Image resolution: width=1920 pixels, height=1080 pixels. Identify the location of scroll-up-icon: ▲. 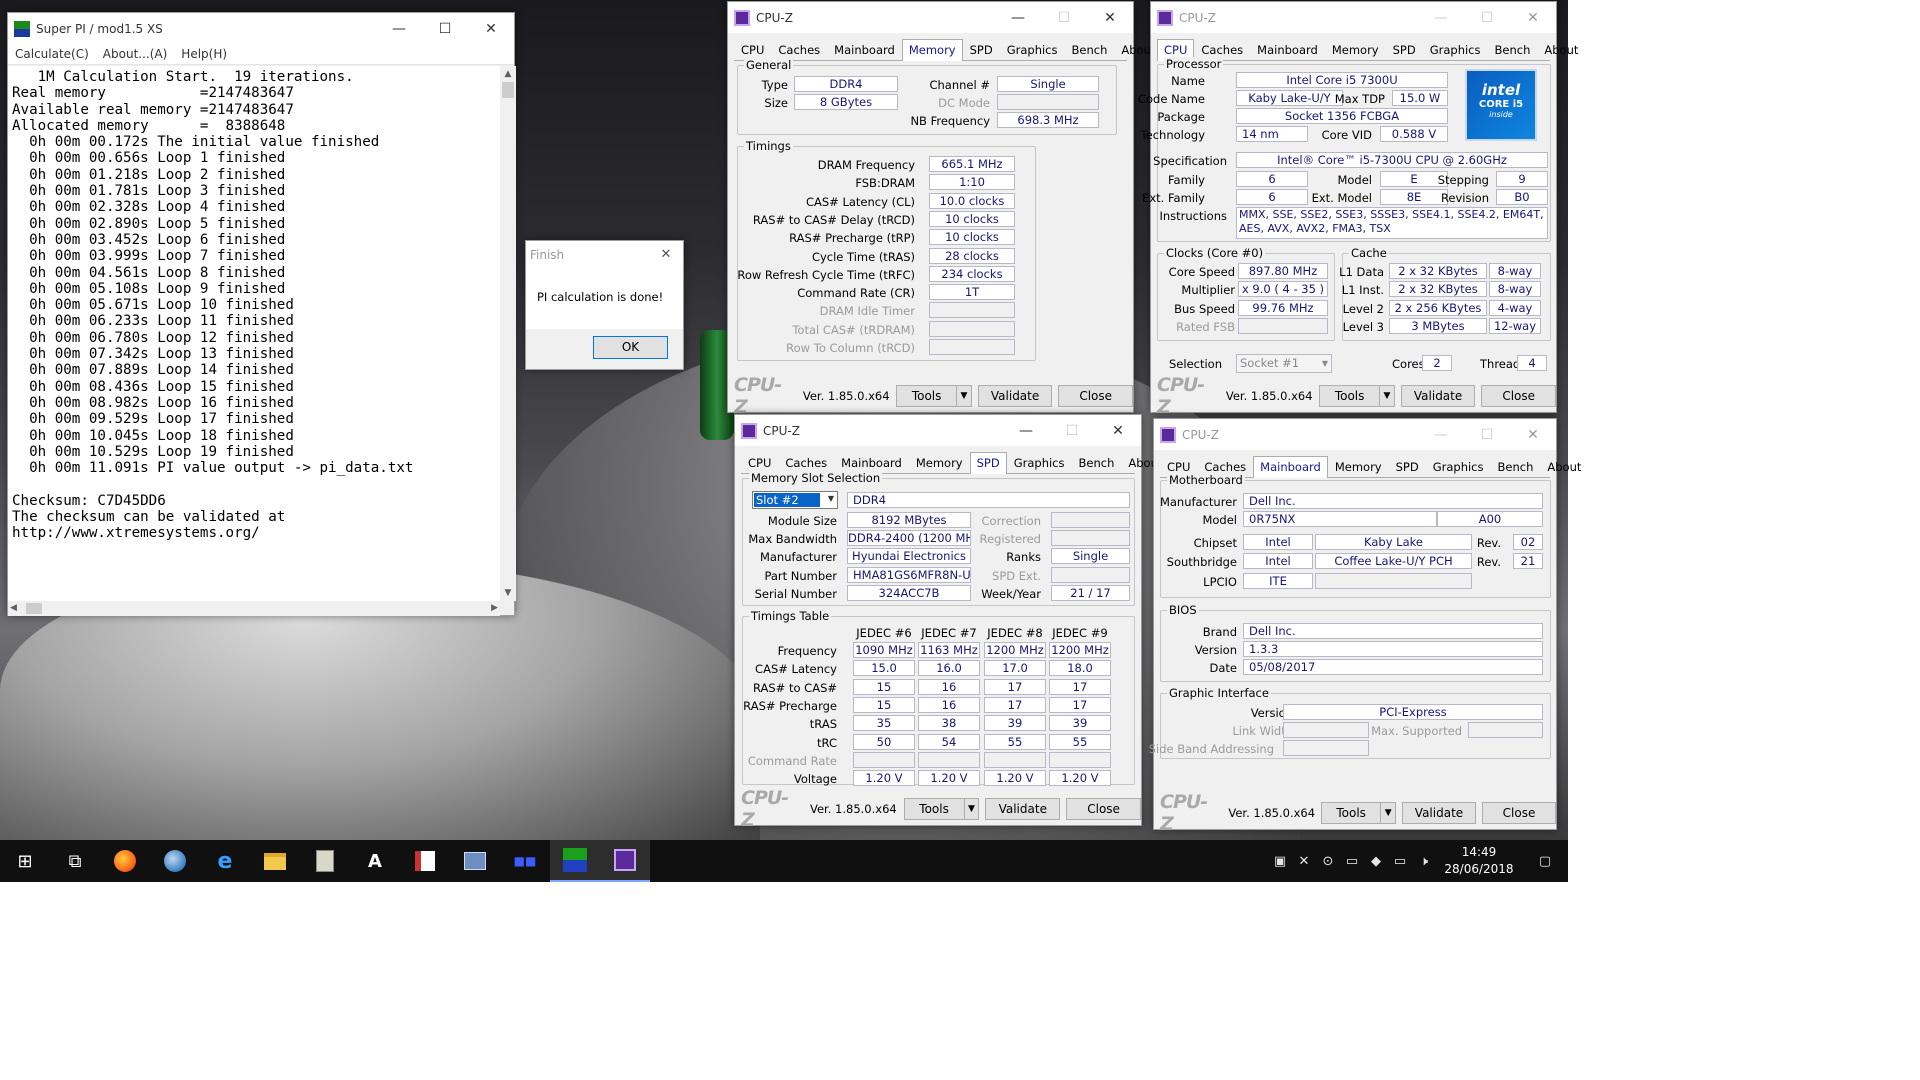
(508, 74).